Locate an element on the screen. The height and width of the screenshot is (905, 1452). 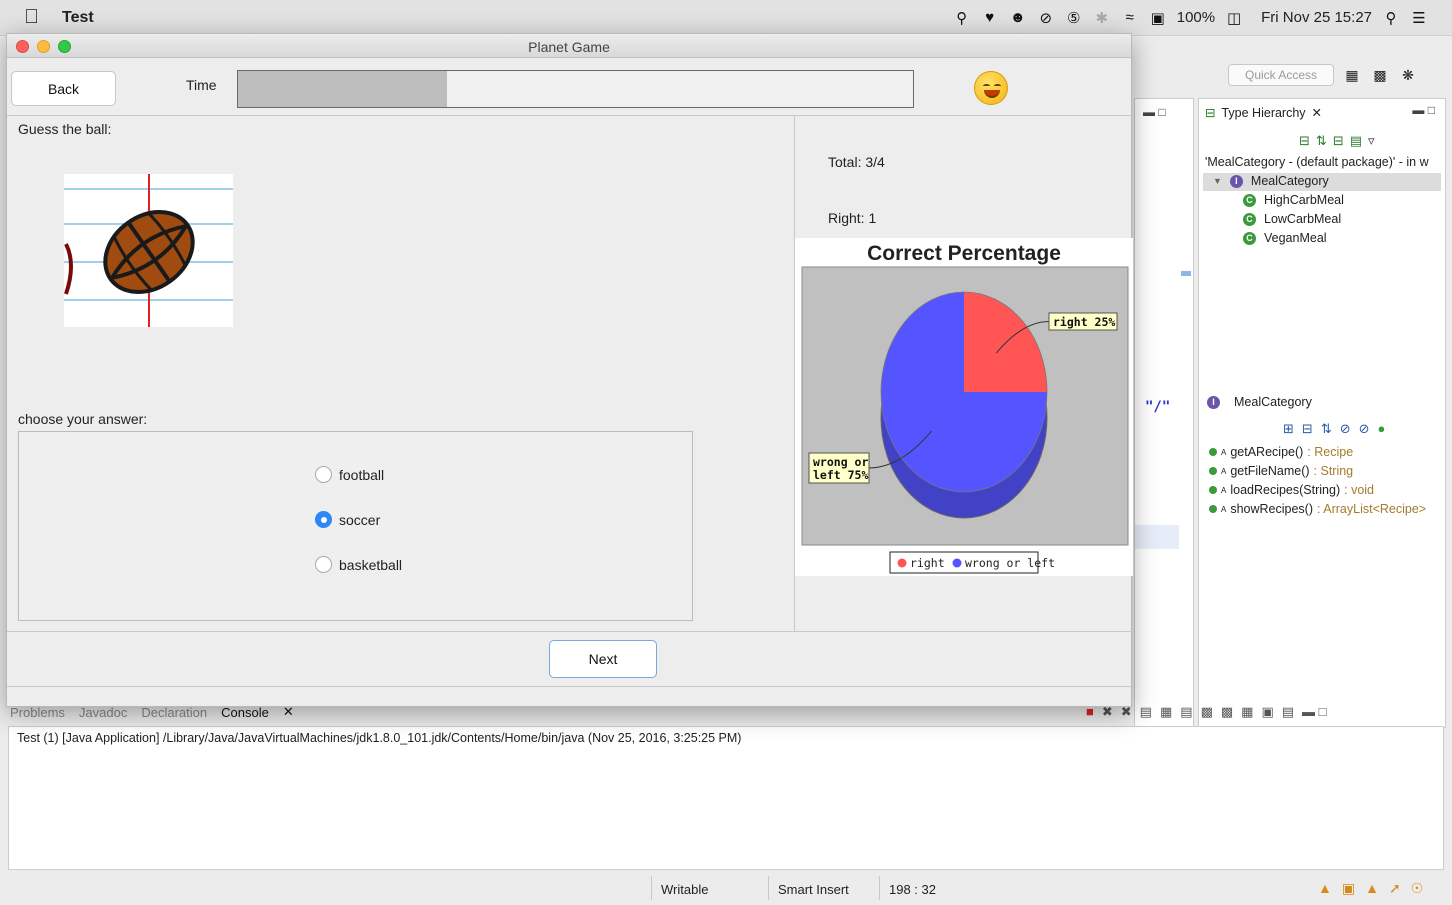
show-subtype-icon: ⊟ is located at coordinates (1338, 141).